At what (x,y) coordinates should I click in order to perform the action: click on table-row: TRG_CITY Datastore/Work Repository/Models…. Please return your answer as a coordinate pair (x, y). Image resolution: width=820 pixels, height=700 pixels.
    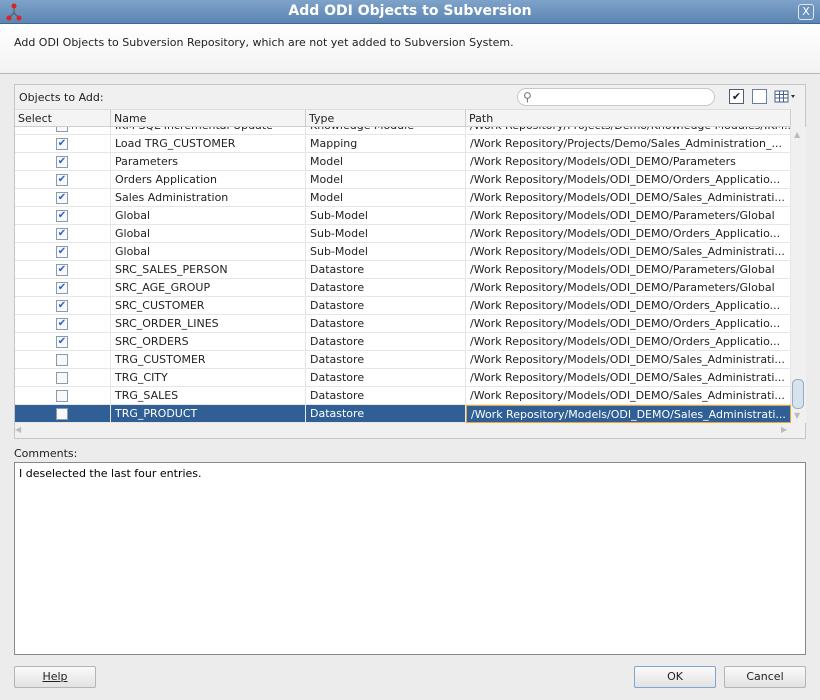
    Looking at the image, I should click on (403, 378).